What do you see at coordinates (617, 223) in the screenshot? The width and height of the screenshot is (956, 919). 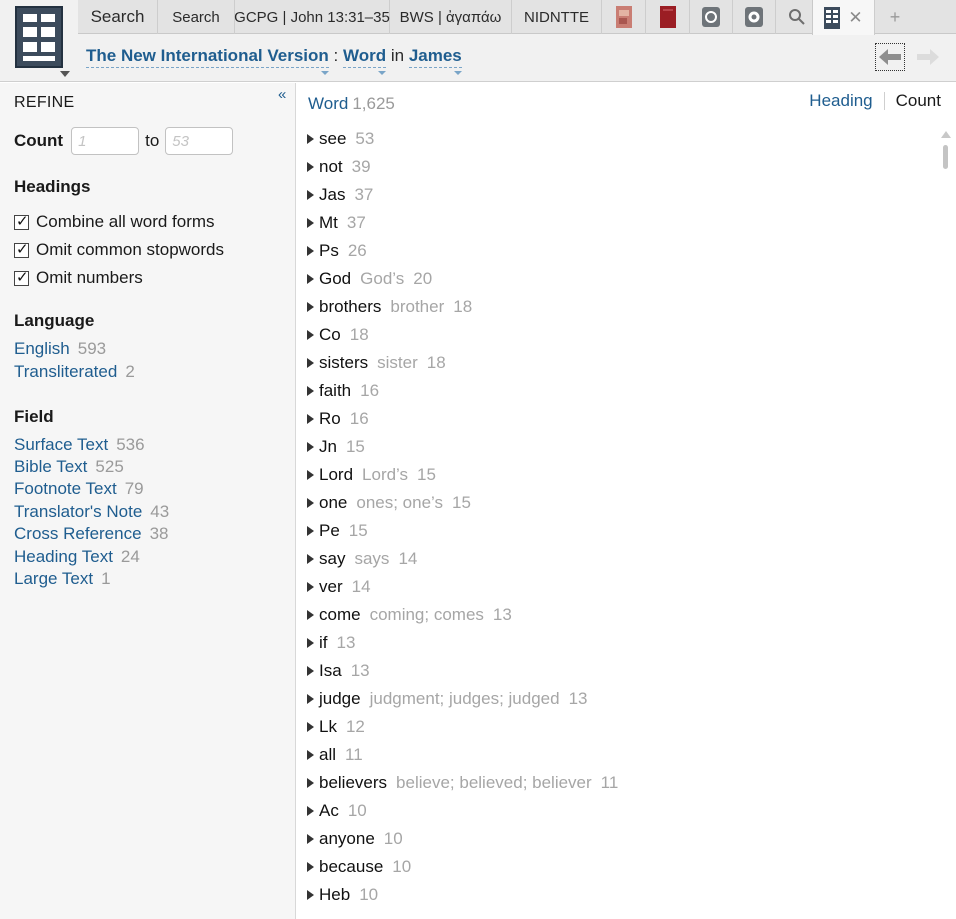 I see `word-row: Mt 37` at bounding box center [617, 223].